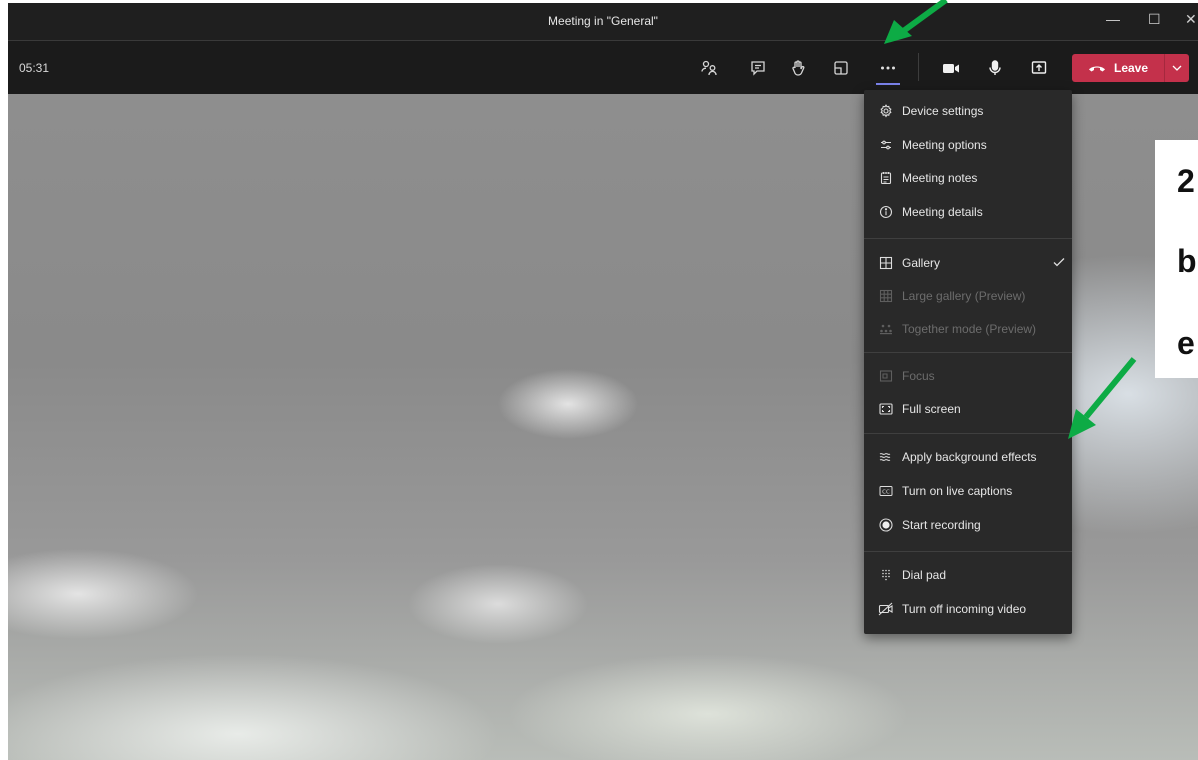 The image size is (1198, 760). I want to click on menu-item-full-screen: Full screen, so click(968, 409).